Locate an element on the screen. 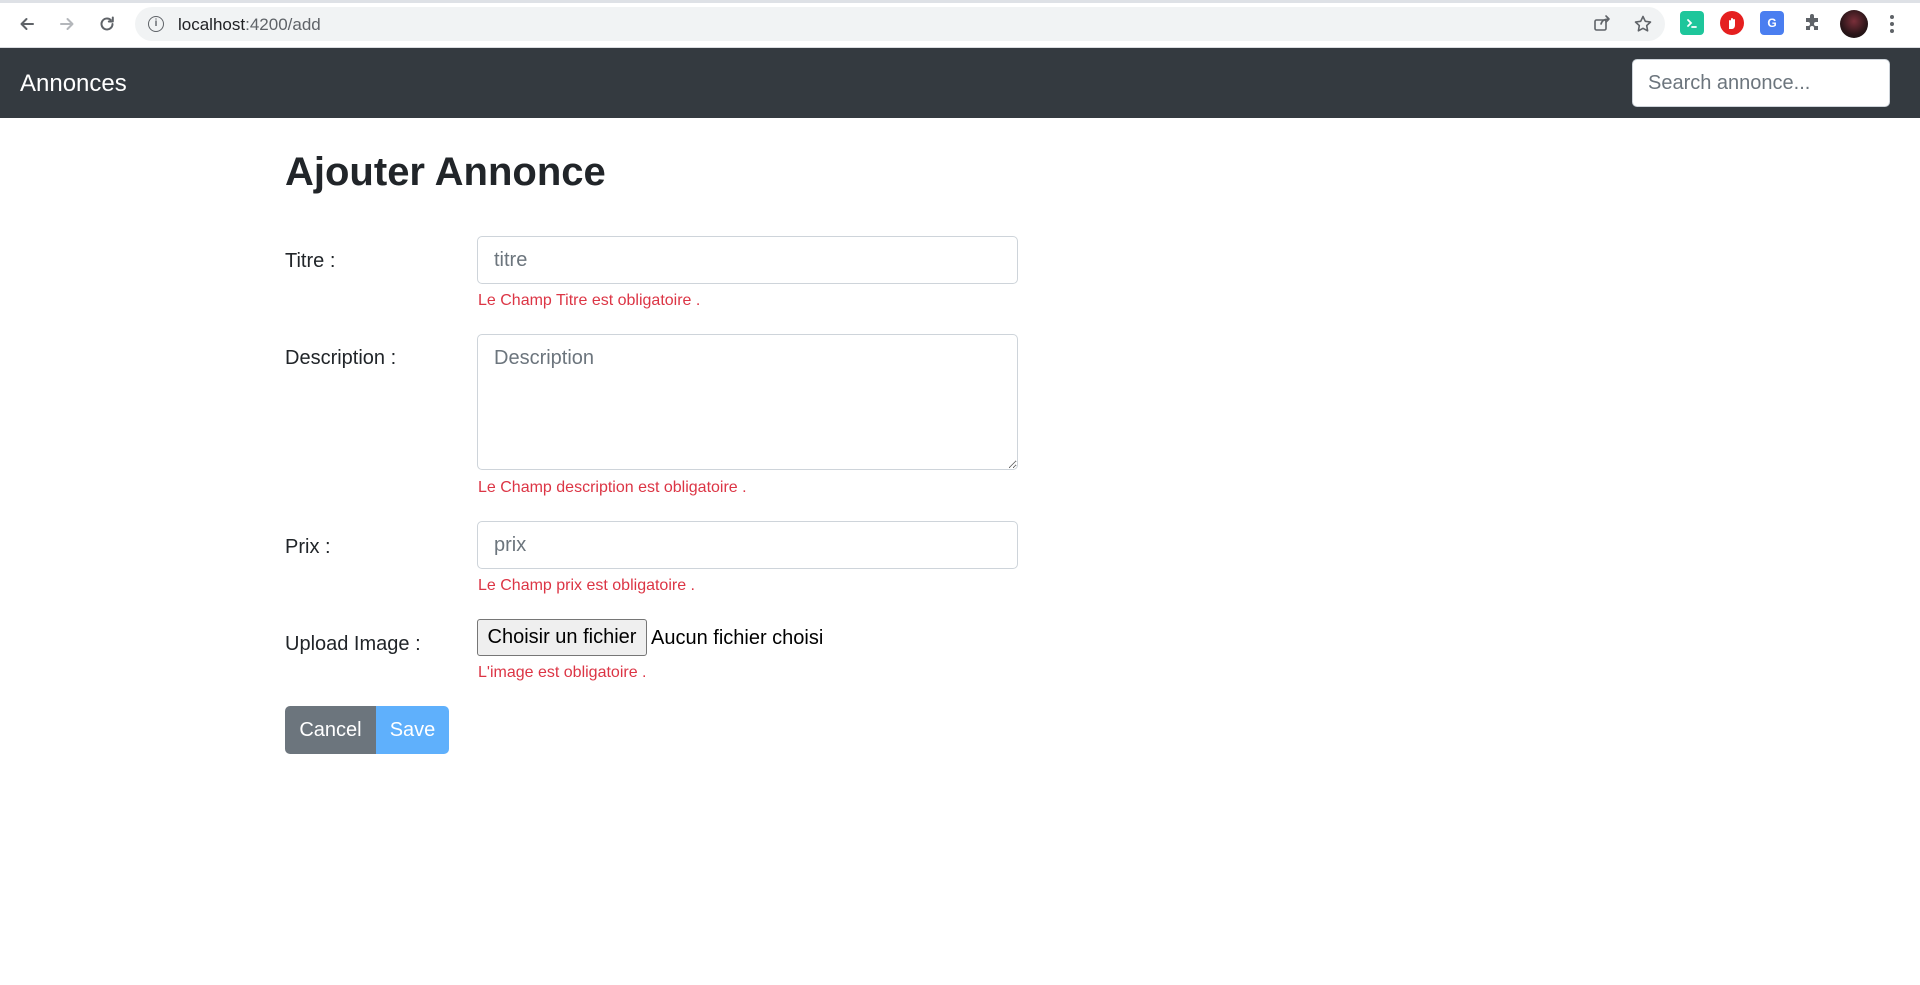 The height and width of the screenshot is (985, 1920). app-navbar: Annonces is located at coordinates (960, 83).